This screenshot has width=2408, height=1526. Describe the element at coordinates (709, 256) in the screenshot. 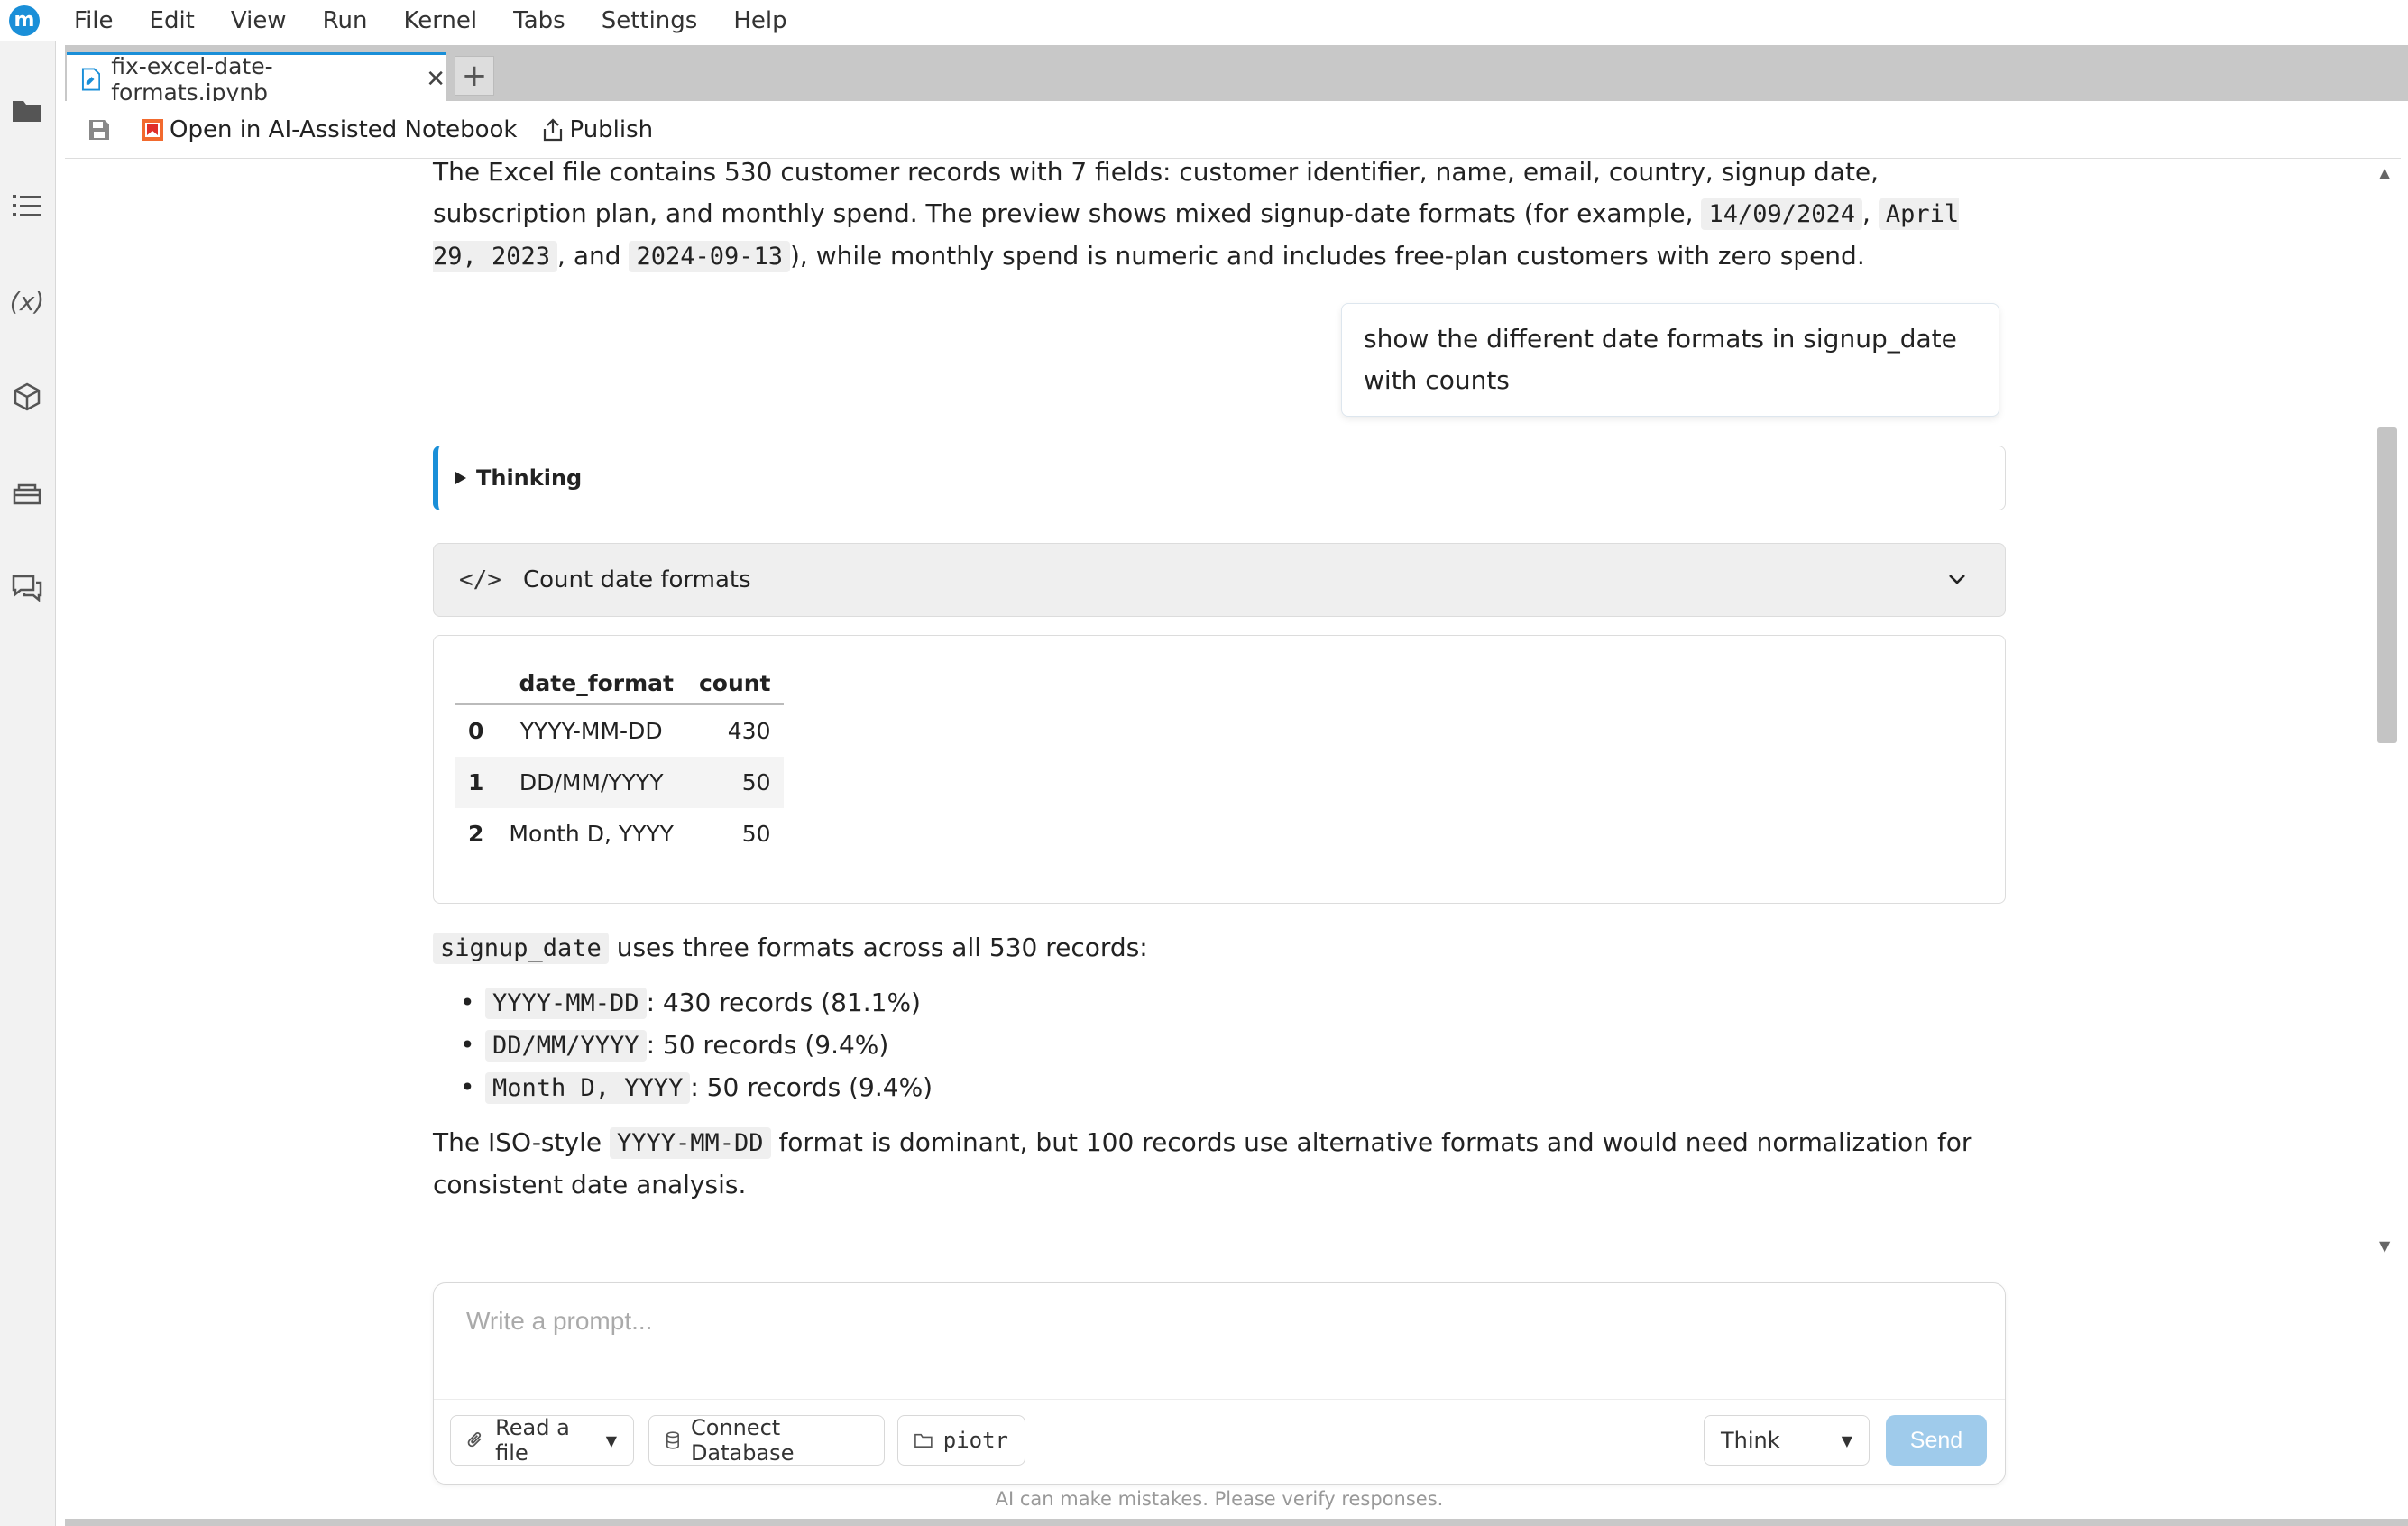

I see `intro-code-3: 2024-09-13` at that location.